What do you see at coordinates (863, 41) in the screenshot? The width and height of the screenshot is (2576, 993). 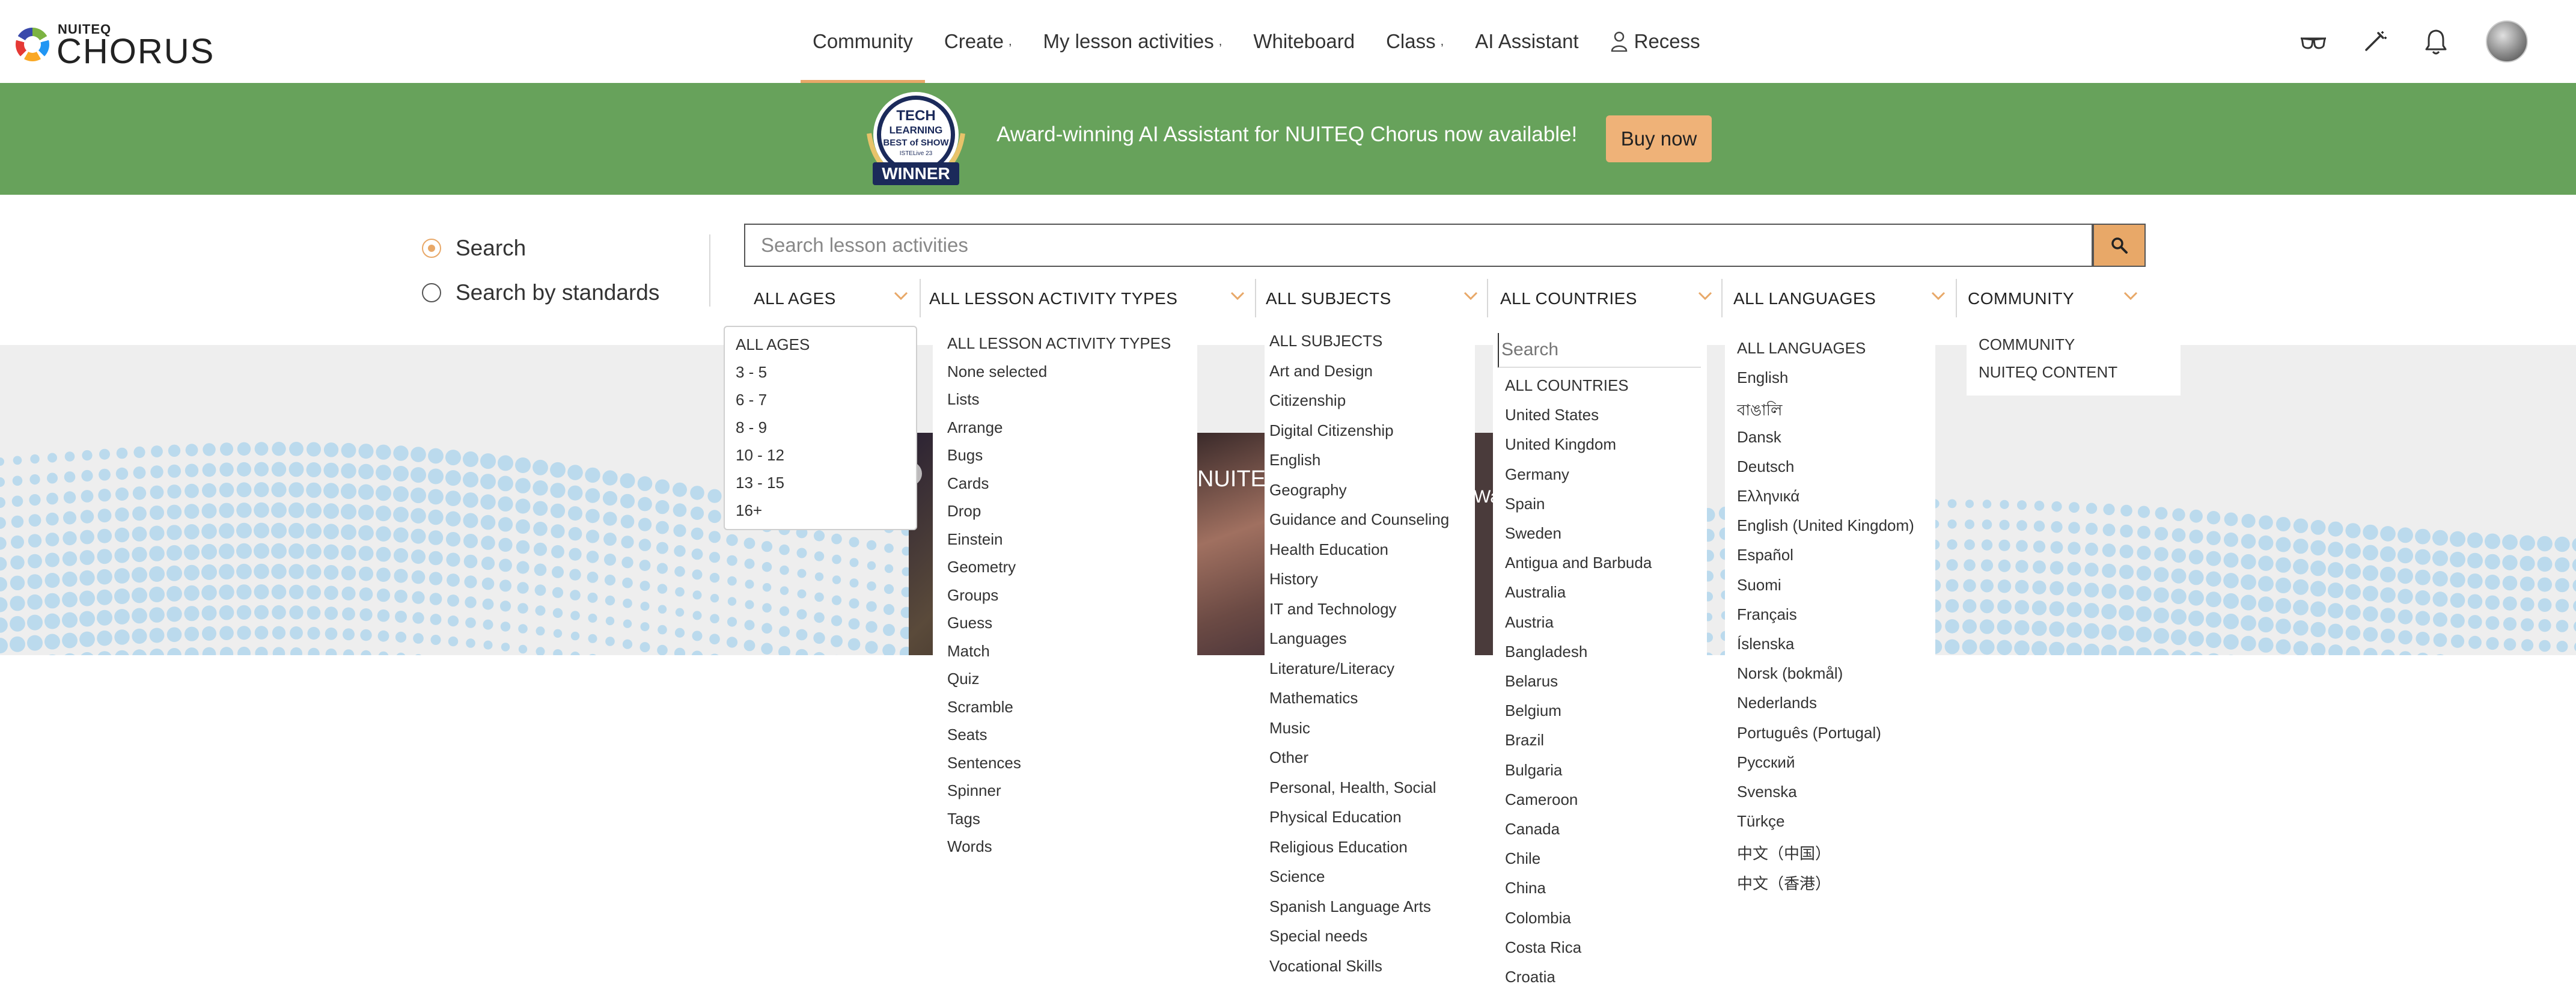 I see `nav-item-community: Community` at bounding box center [863, 41].